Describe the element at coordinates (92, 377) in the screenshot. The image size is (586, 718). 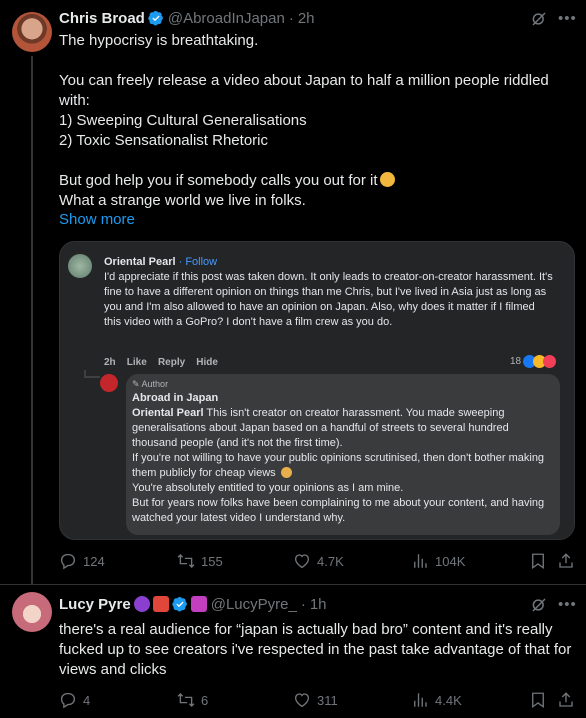
I see `reply-connector-horizontal` at that location.